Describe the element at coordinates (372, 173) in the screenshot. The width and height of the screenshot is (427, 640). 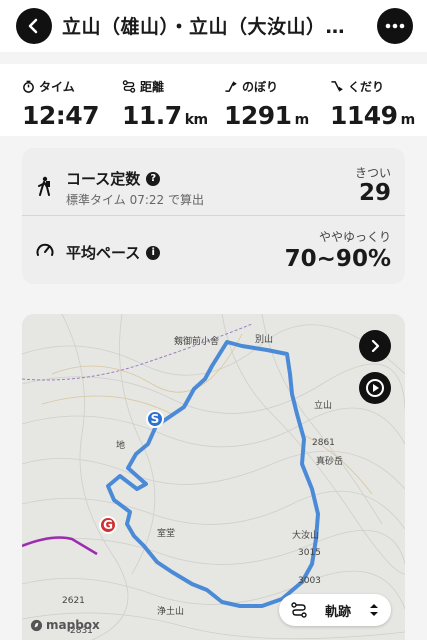
I see `course-level-label: きつい` at that location.